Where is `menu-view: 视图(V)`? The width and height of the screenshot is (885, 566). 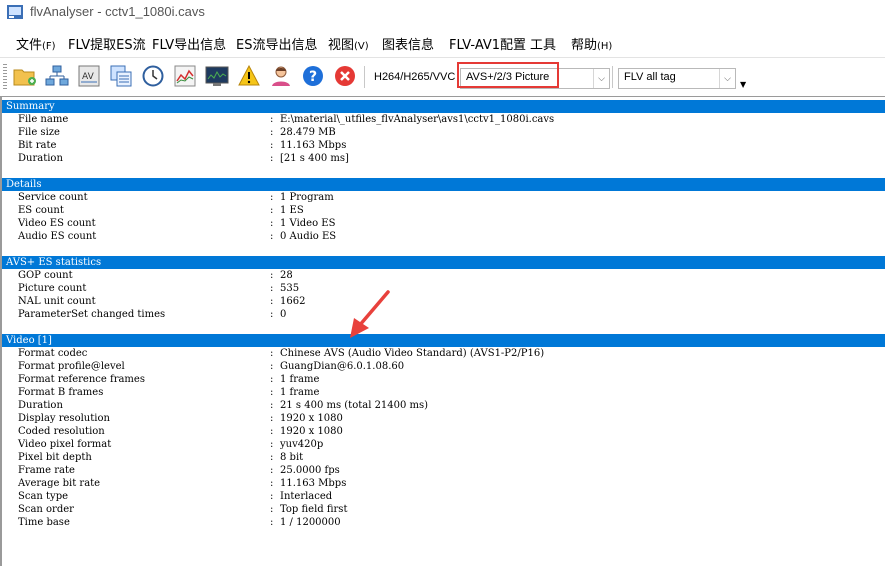
menu-view: 视图(V) is located at coordinates (348, 43).